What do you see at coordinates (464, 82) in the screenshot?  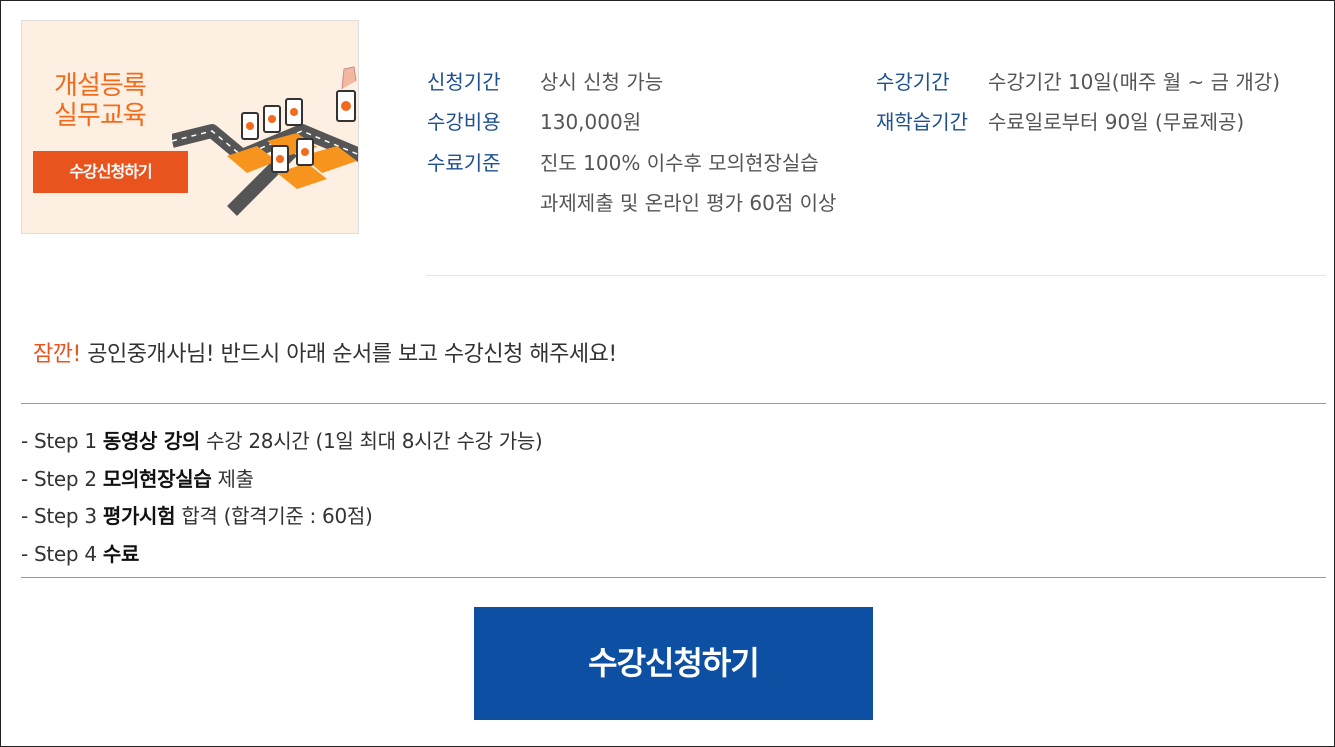 I see `info-label-apply-period: 신청기간` at bounding box center [464, 82].